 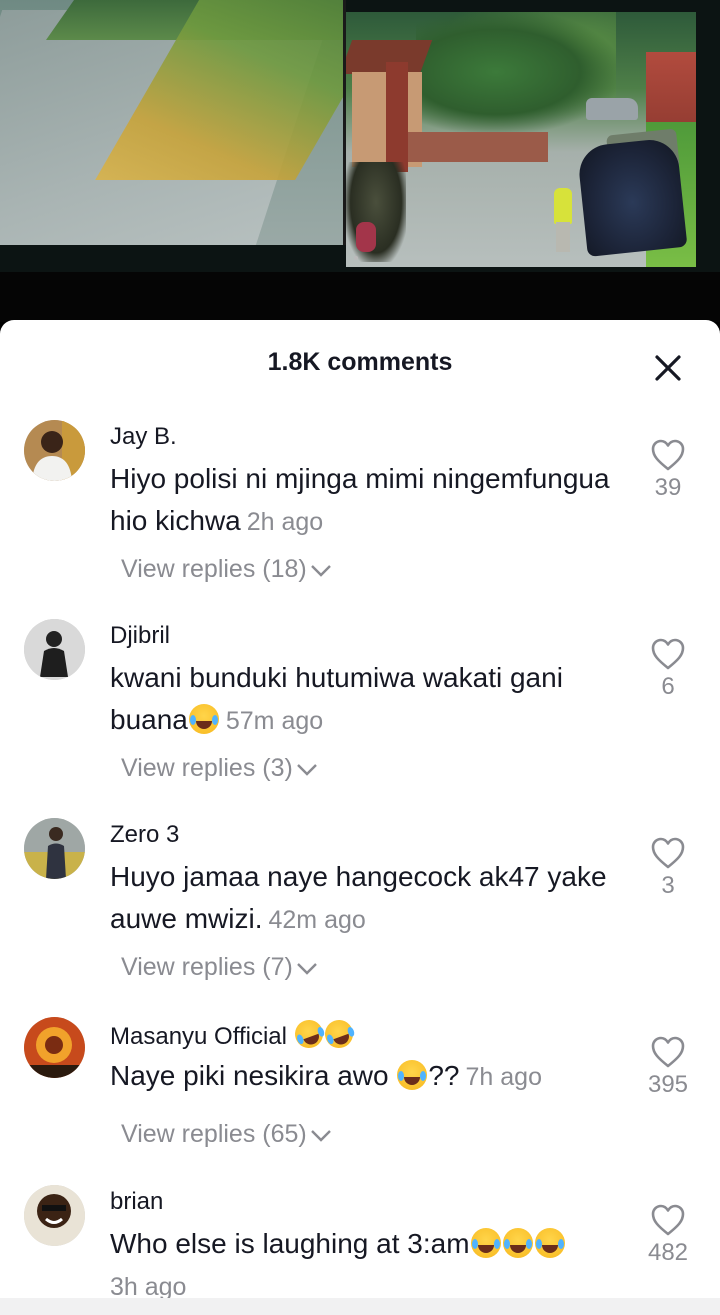 I want to click on comment-body: Who else is laughing at 3:am, so click(x=290, y=1243).